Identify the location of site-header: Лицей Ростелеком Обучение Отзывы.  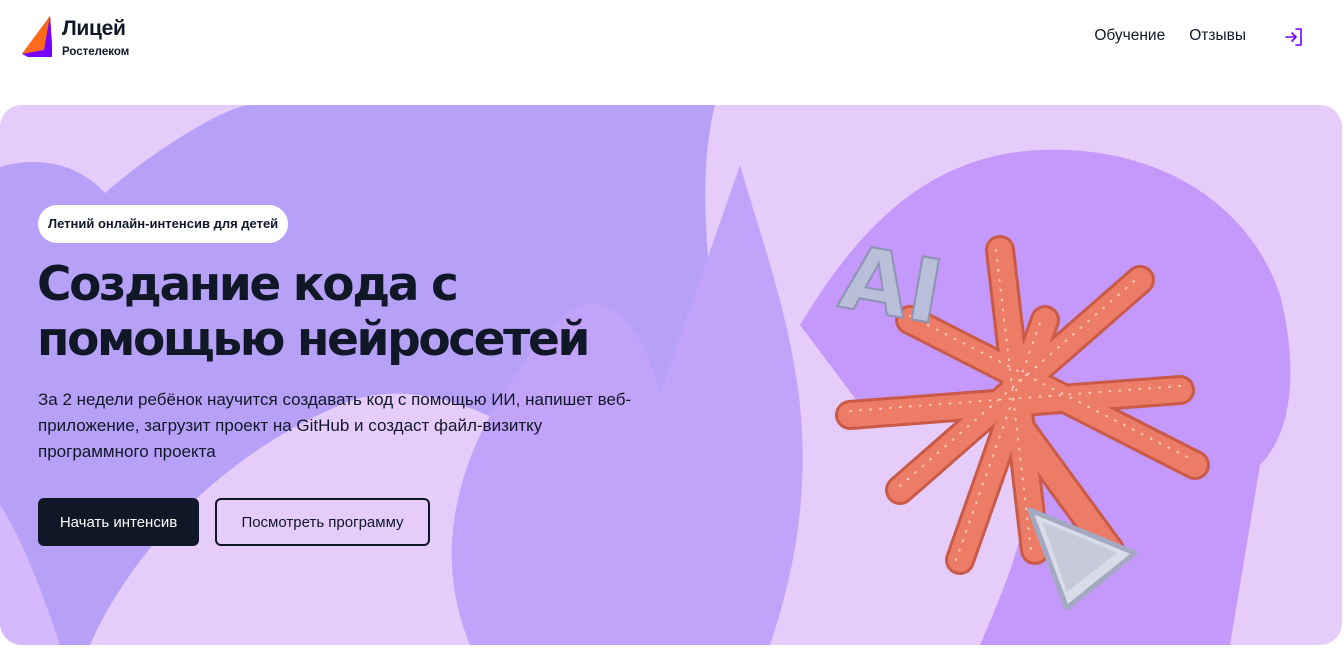
(672, 40).